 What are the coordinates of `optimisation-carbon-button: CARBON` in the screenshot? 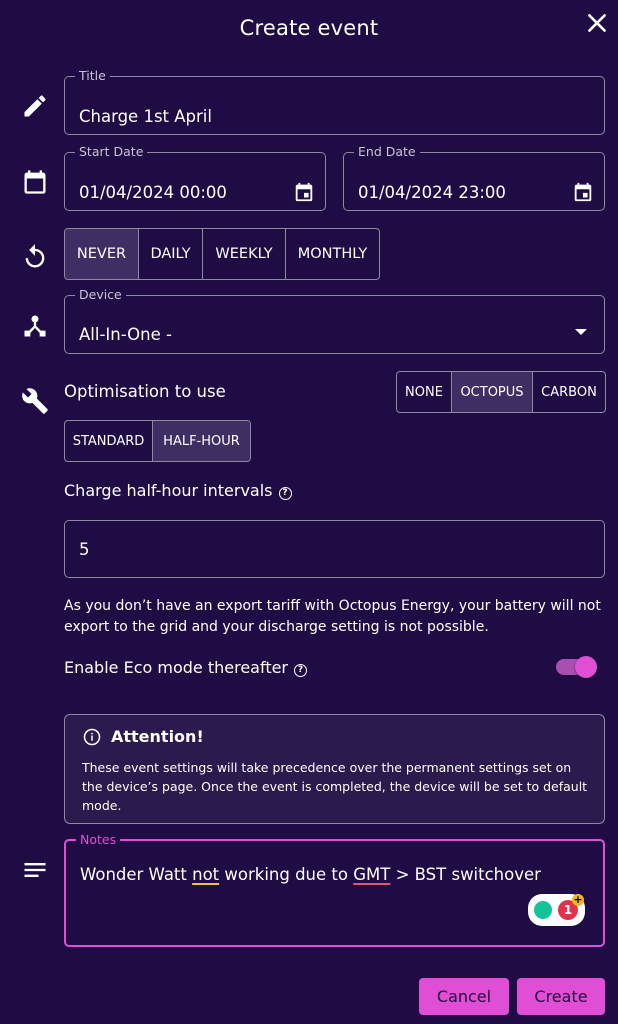 It's located at (569, 392).